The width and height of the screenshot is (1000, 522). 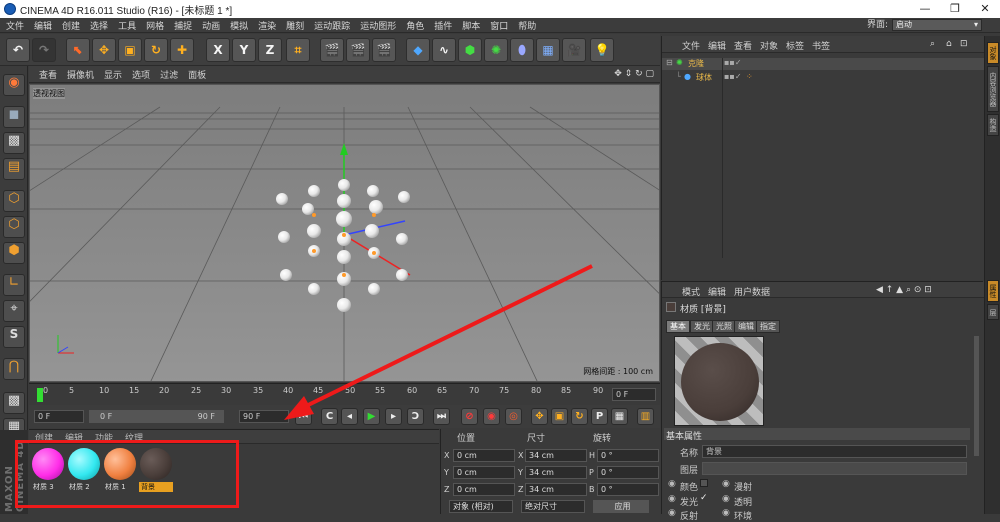 What do you see at coordinates (539, 416) in the screenshot?
I see `key-position-button: ✥` at bounding box center [539, 416].